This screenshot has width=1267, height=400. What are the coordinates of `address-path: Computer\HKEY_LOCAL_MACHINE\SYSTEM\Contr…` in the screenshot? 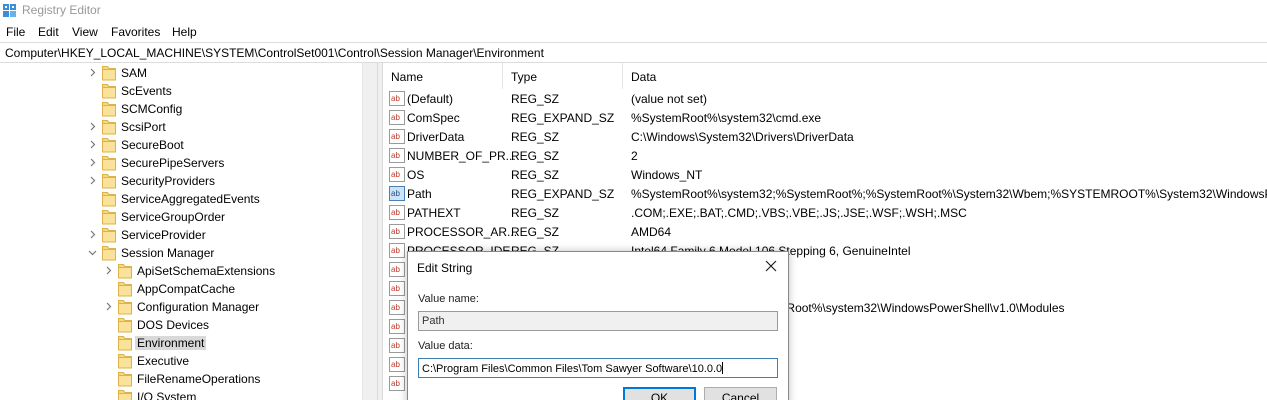 It's located at (274, 53).